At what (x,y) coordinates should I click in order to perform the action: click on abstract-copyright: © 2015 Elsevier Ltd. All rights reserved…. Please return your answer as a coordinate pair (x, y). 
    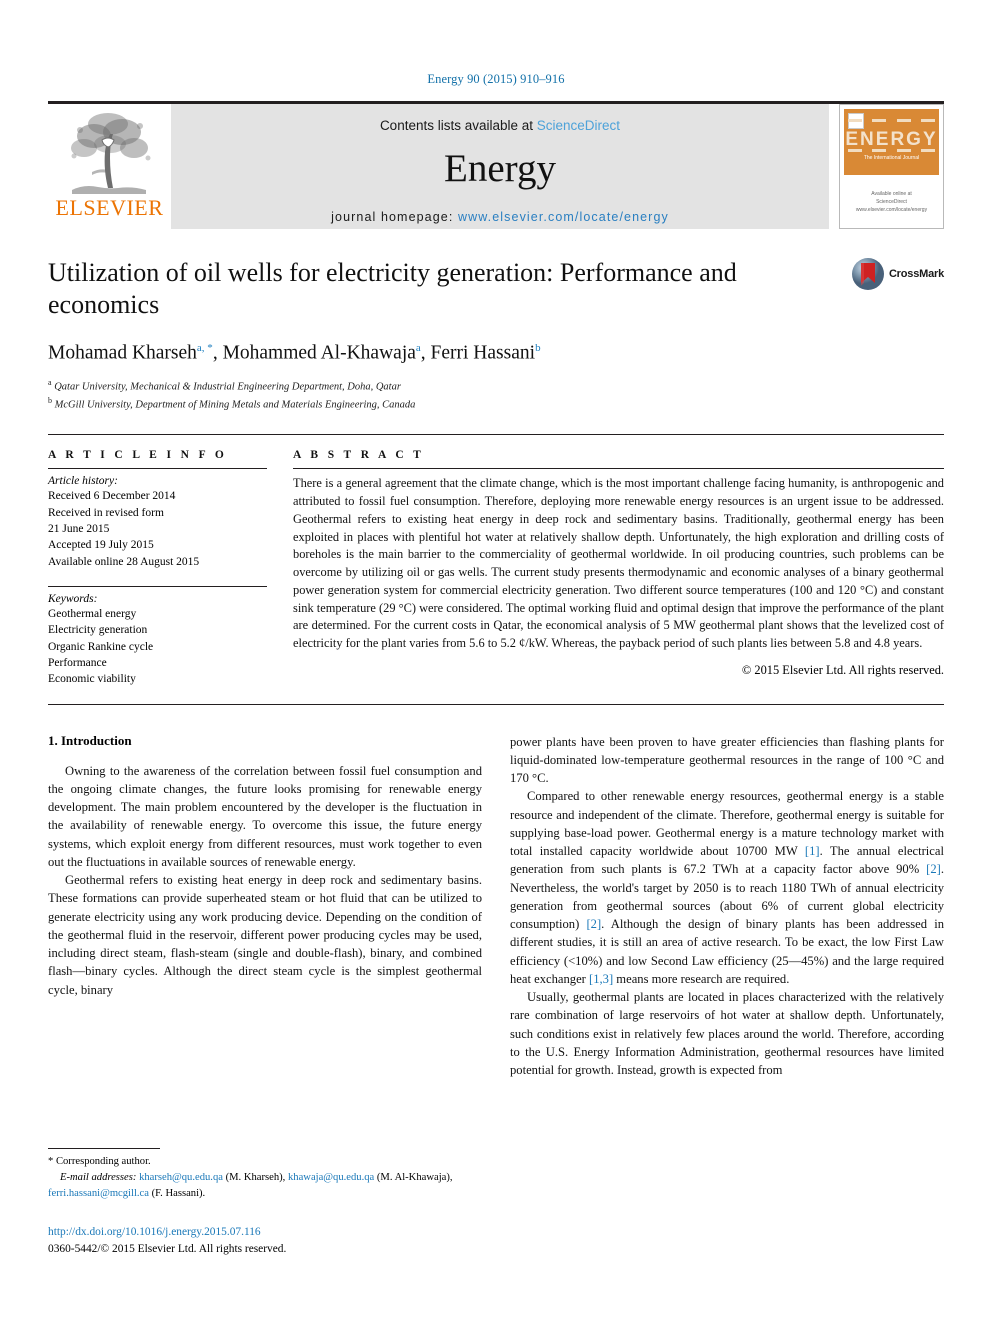
    Looking at the image, I should click on (842, 669).